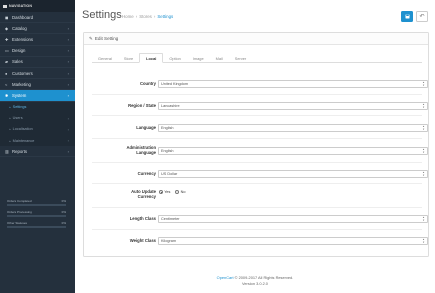  I want to click on stat-other-statuses: Other Statuses 0%, so click(36, 224).